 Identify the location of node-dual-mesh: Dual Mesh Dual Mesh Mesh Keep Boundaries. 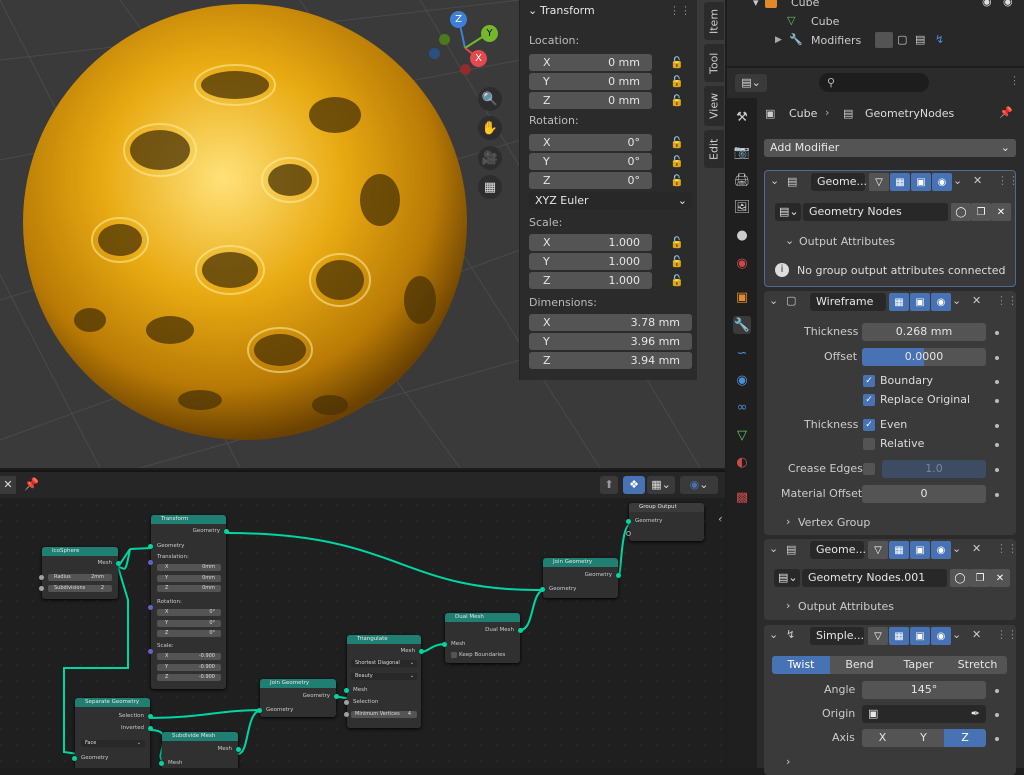
(482, 638).